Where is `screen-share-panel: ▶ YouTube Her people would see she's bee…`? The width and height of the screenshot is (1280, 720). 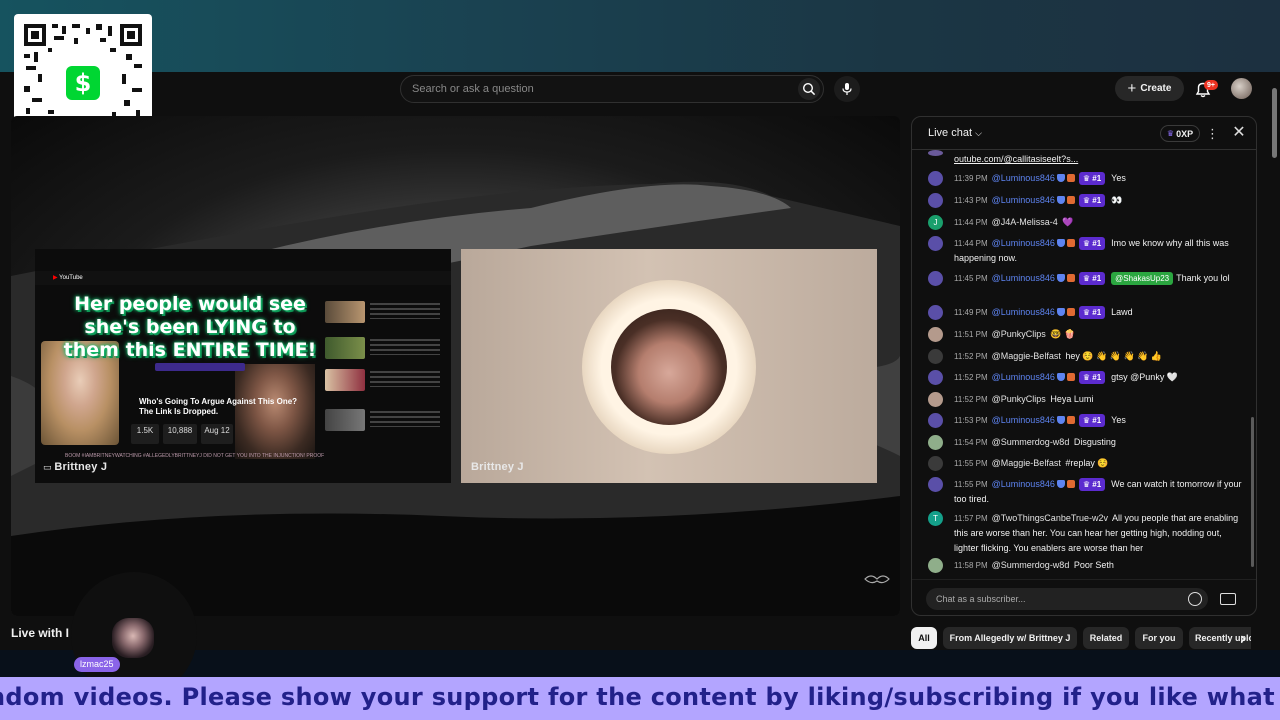 screen-share-panel: ▶ YouTube Her people would see she's bee… is located at coordinates (243, 366).